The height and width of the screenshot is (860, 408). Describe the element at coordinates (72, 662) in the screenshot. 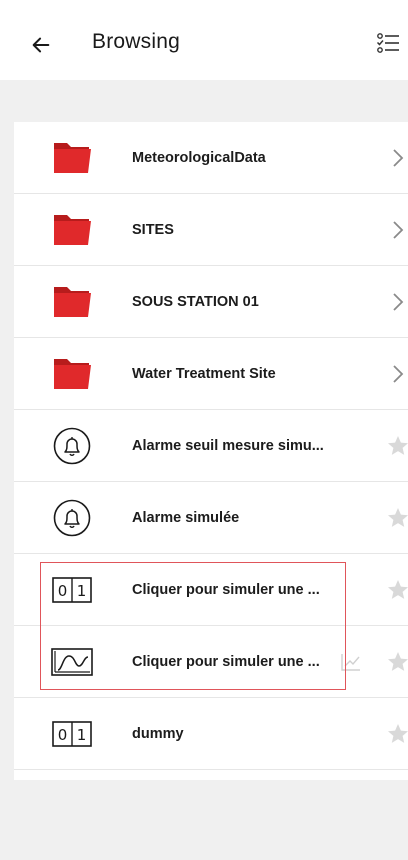

I see `analog-curve-icon` at that location.